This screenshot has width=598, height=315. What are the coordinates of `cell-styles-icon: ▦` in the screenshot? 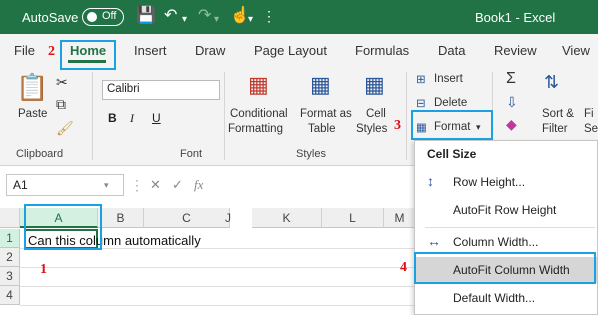 It's located at (374, 85).